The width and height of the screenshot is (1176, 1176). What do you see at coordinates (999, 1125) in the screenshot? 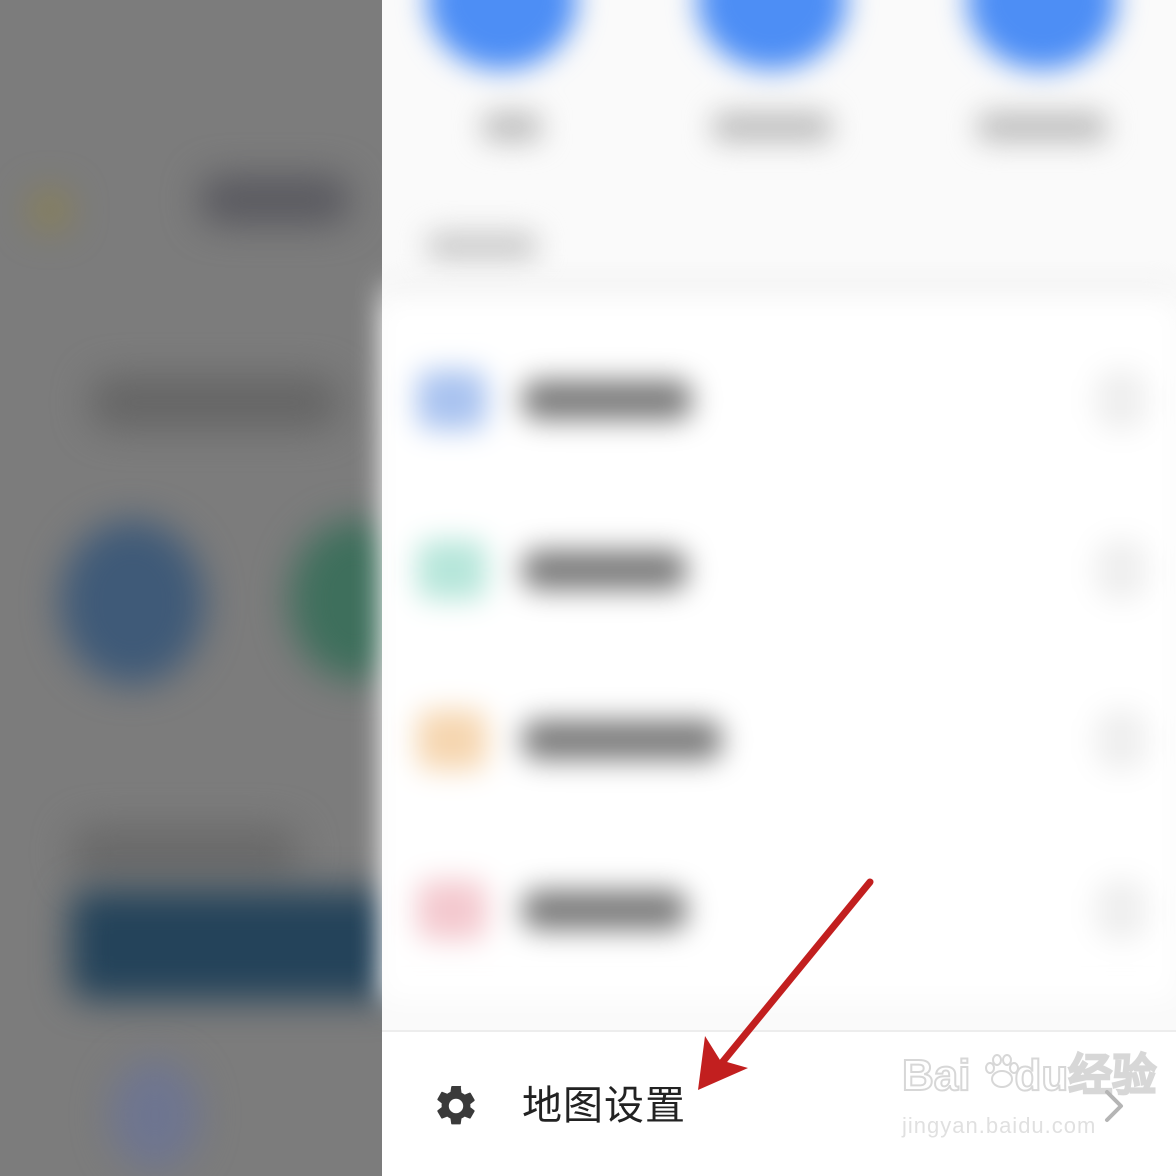
I see `watermark-url: jingyan.baidu.com` at bounding box center [999, 1125].